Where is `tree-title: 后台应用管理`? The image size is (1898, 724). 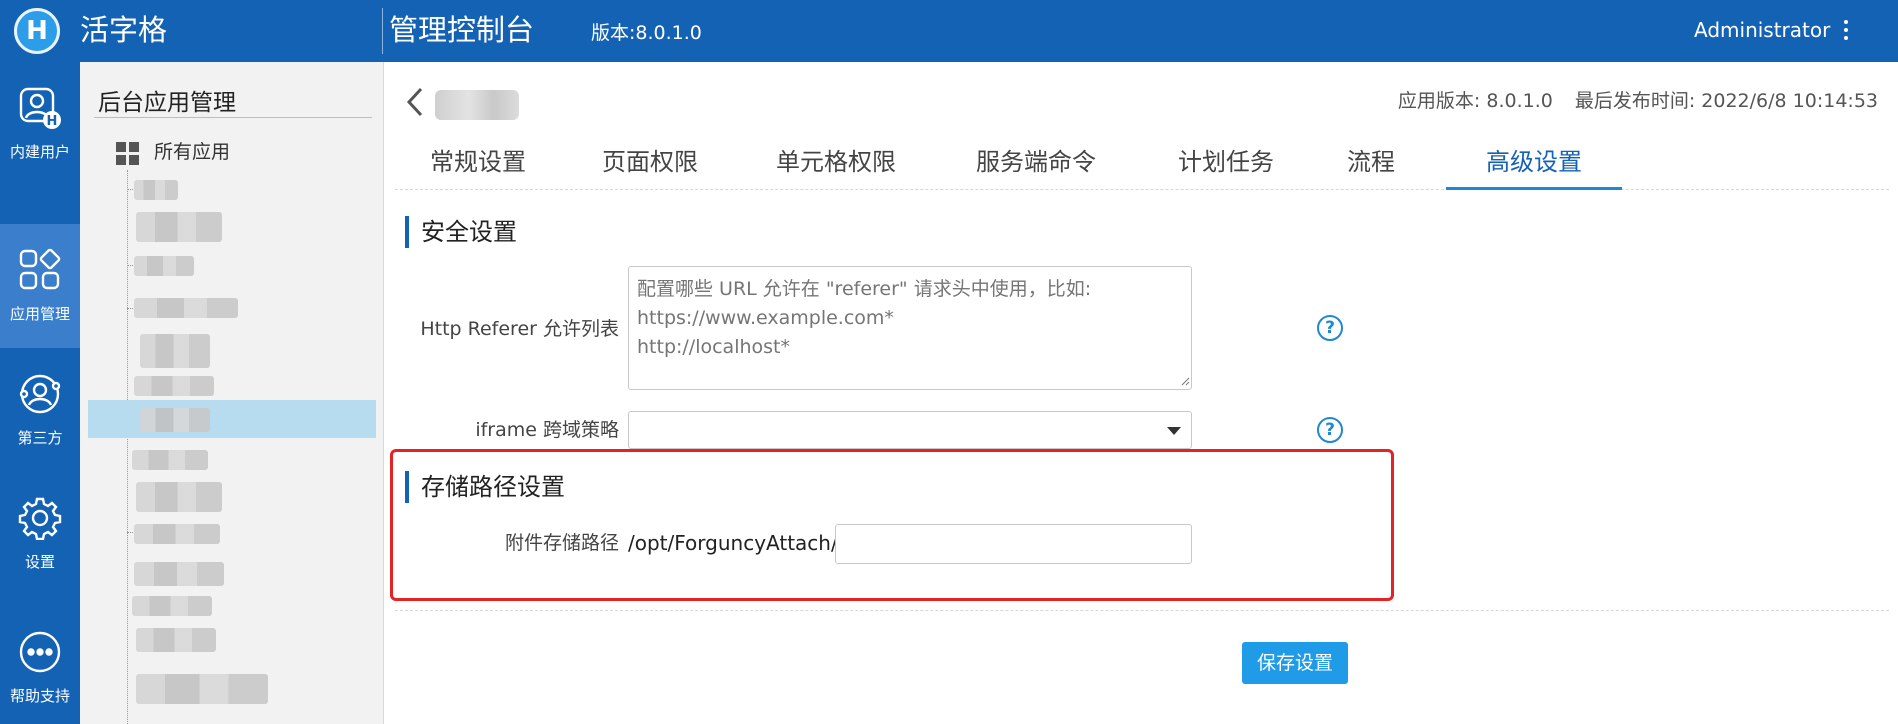 tree-title: 后台应用管理 is located at coordinates (167, 103).